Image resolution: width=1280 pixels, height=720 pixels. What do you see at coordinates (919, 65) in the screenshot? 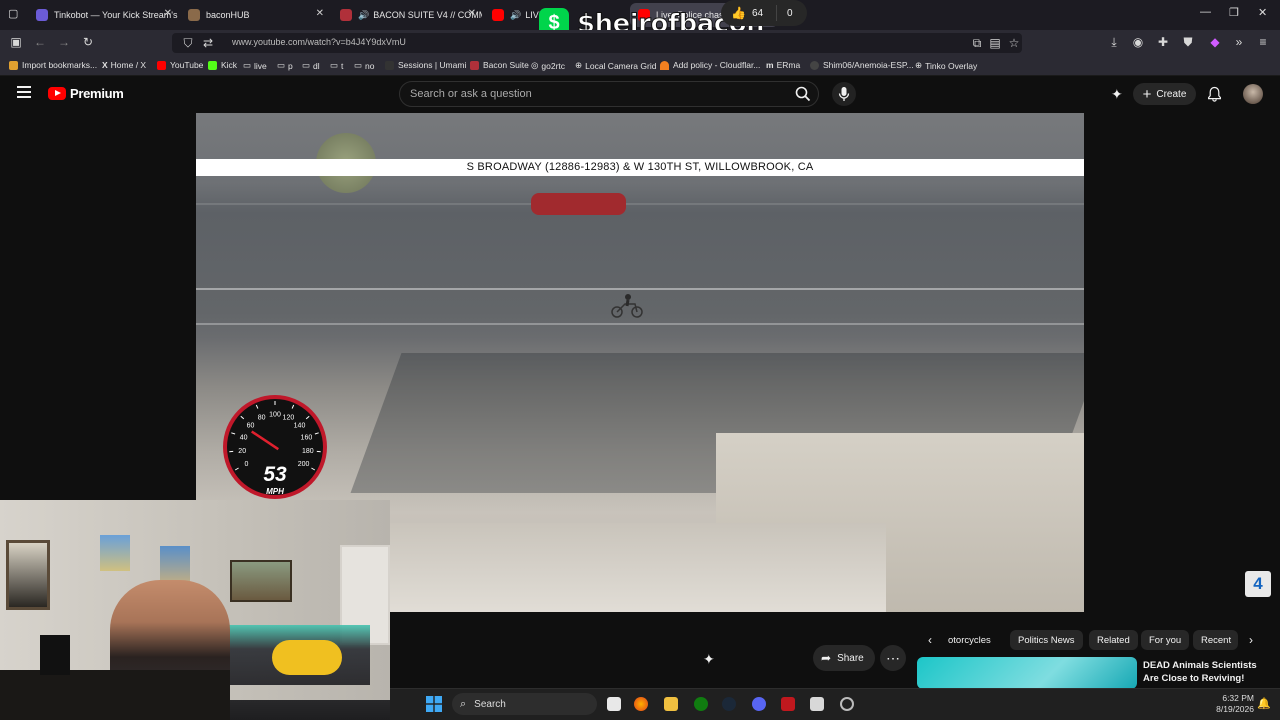
I see `globe-icon: ⊕` at bounding box center [919, 65].